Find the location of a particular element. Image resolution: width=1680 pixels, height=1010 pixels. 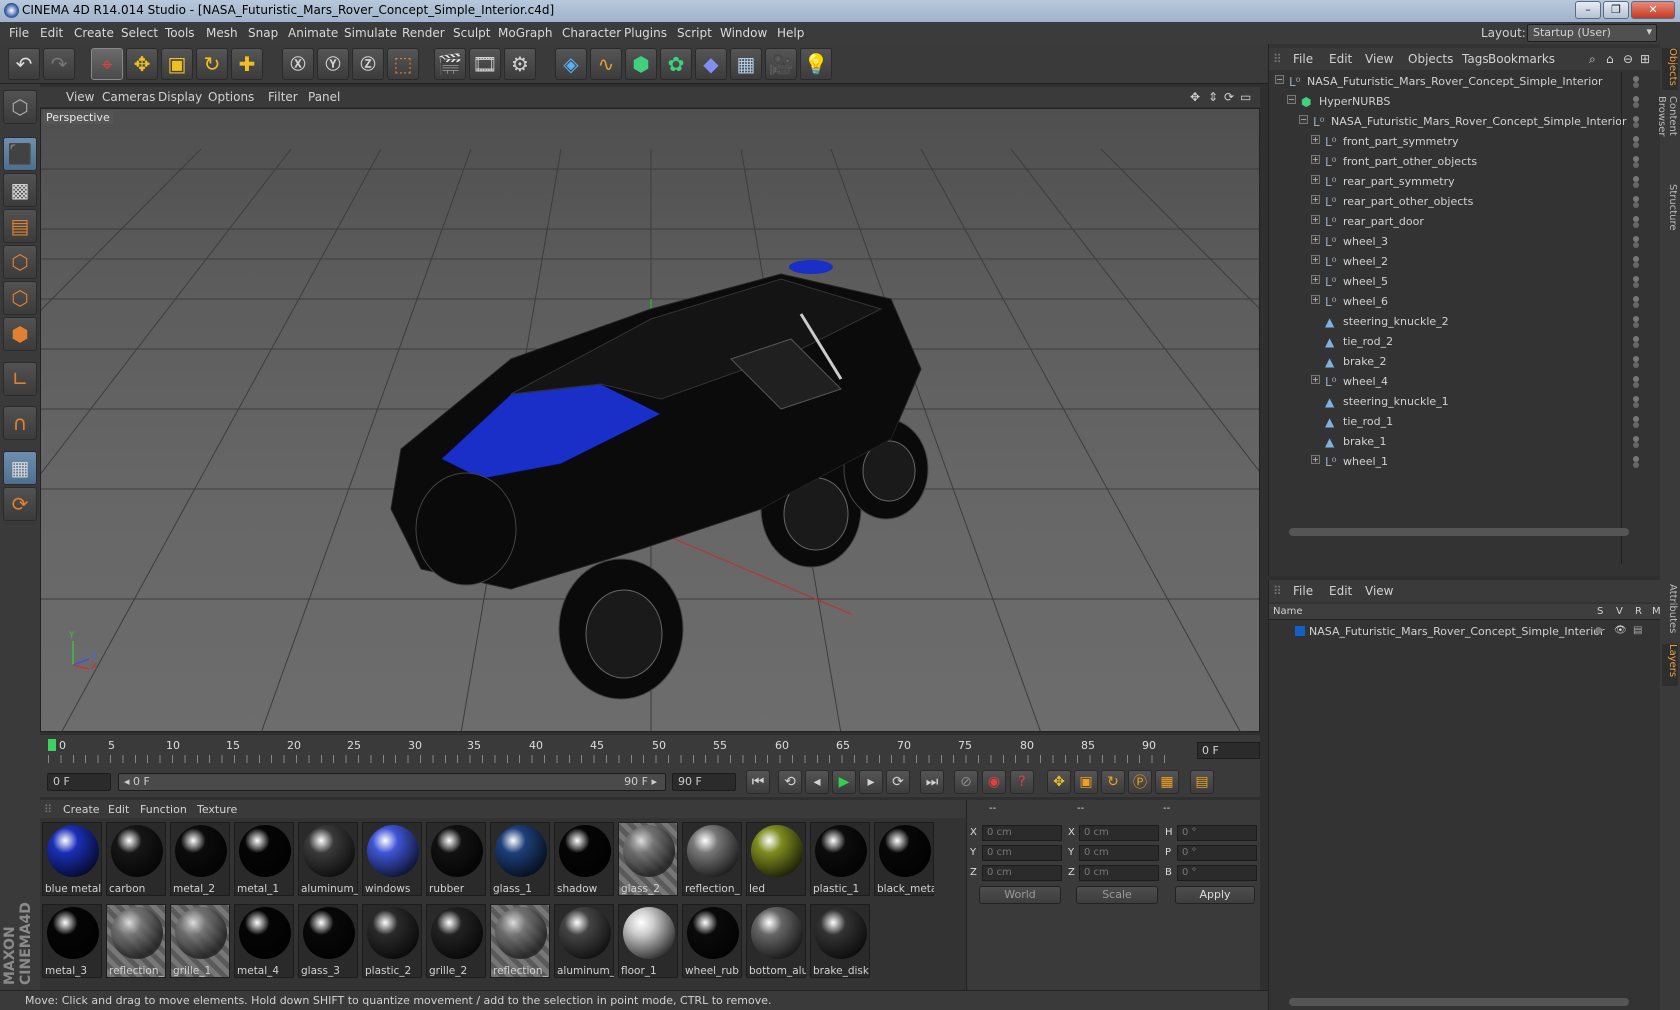

material-swatch: aluminum_ is located at coordinates (584, 941).